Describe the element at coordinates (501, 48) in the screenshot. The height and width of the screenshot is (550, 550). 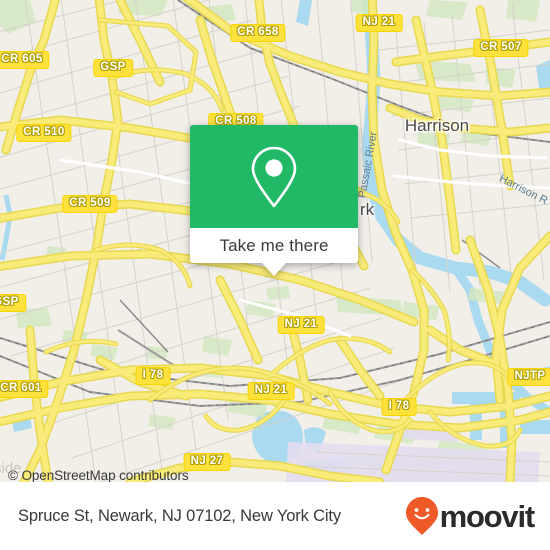
I see `road-shield-cr-507: CR 507` at that location.